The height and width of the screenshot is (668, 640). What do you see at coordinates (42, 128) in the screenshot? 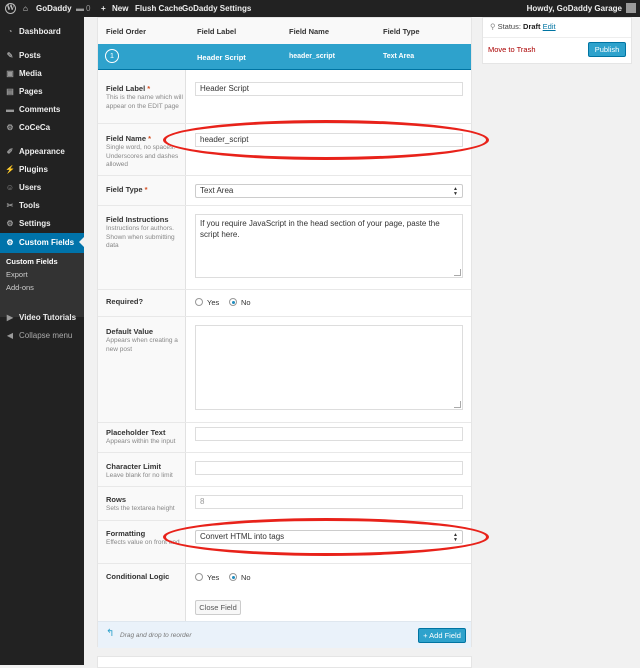
I see `sidebar-item-coceca: ⚙ CoCeCa` at bounding box center [42, 128].